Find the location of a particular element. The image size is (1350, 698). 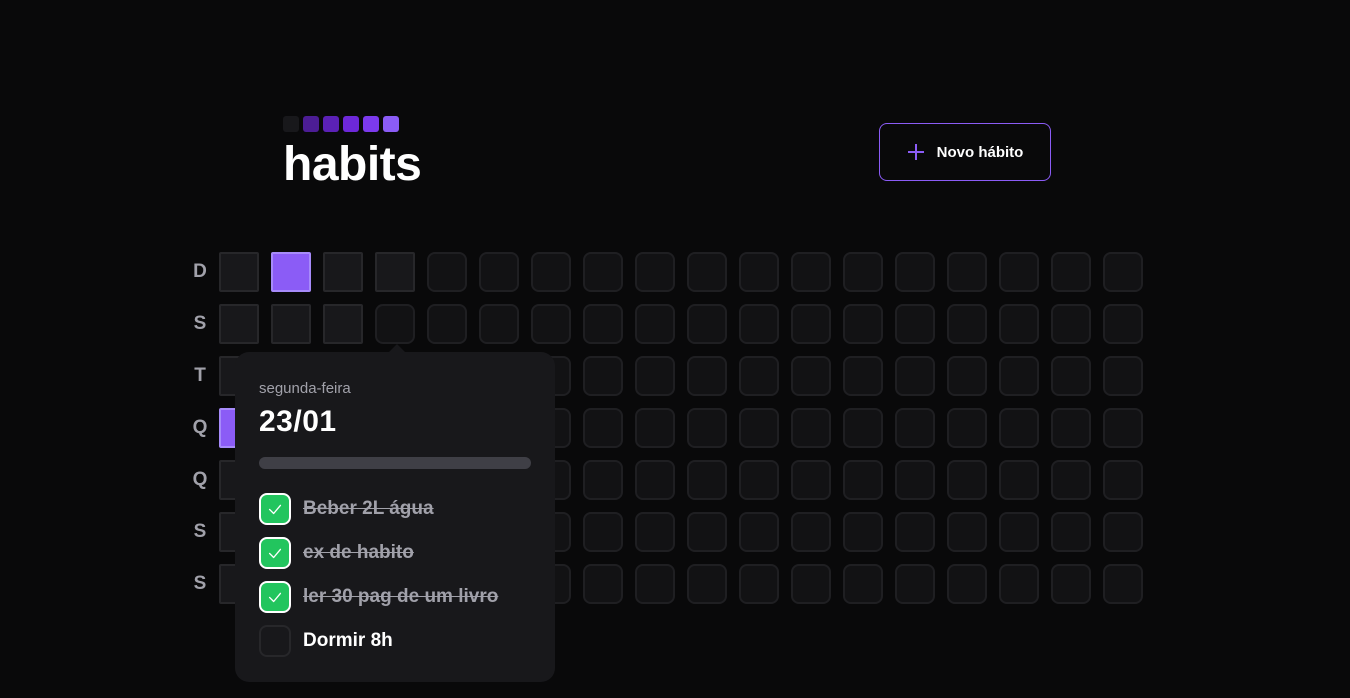

habit-checkbox-row: Dormir 8h is located at coordinates (395, 641).